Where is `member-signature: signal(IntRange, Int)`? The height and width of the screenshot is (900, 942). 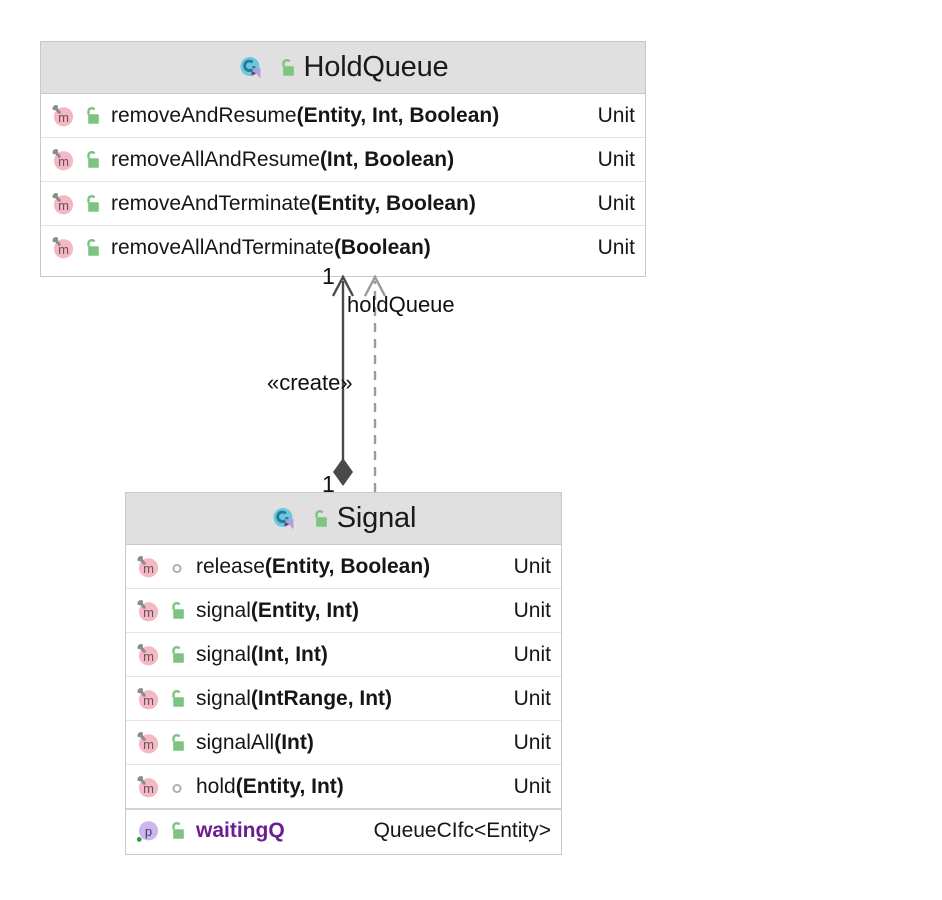
member-signature: signal(IntRange, Int) is located at coordinates (350, 699).